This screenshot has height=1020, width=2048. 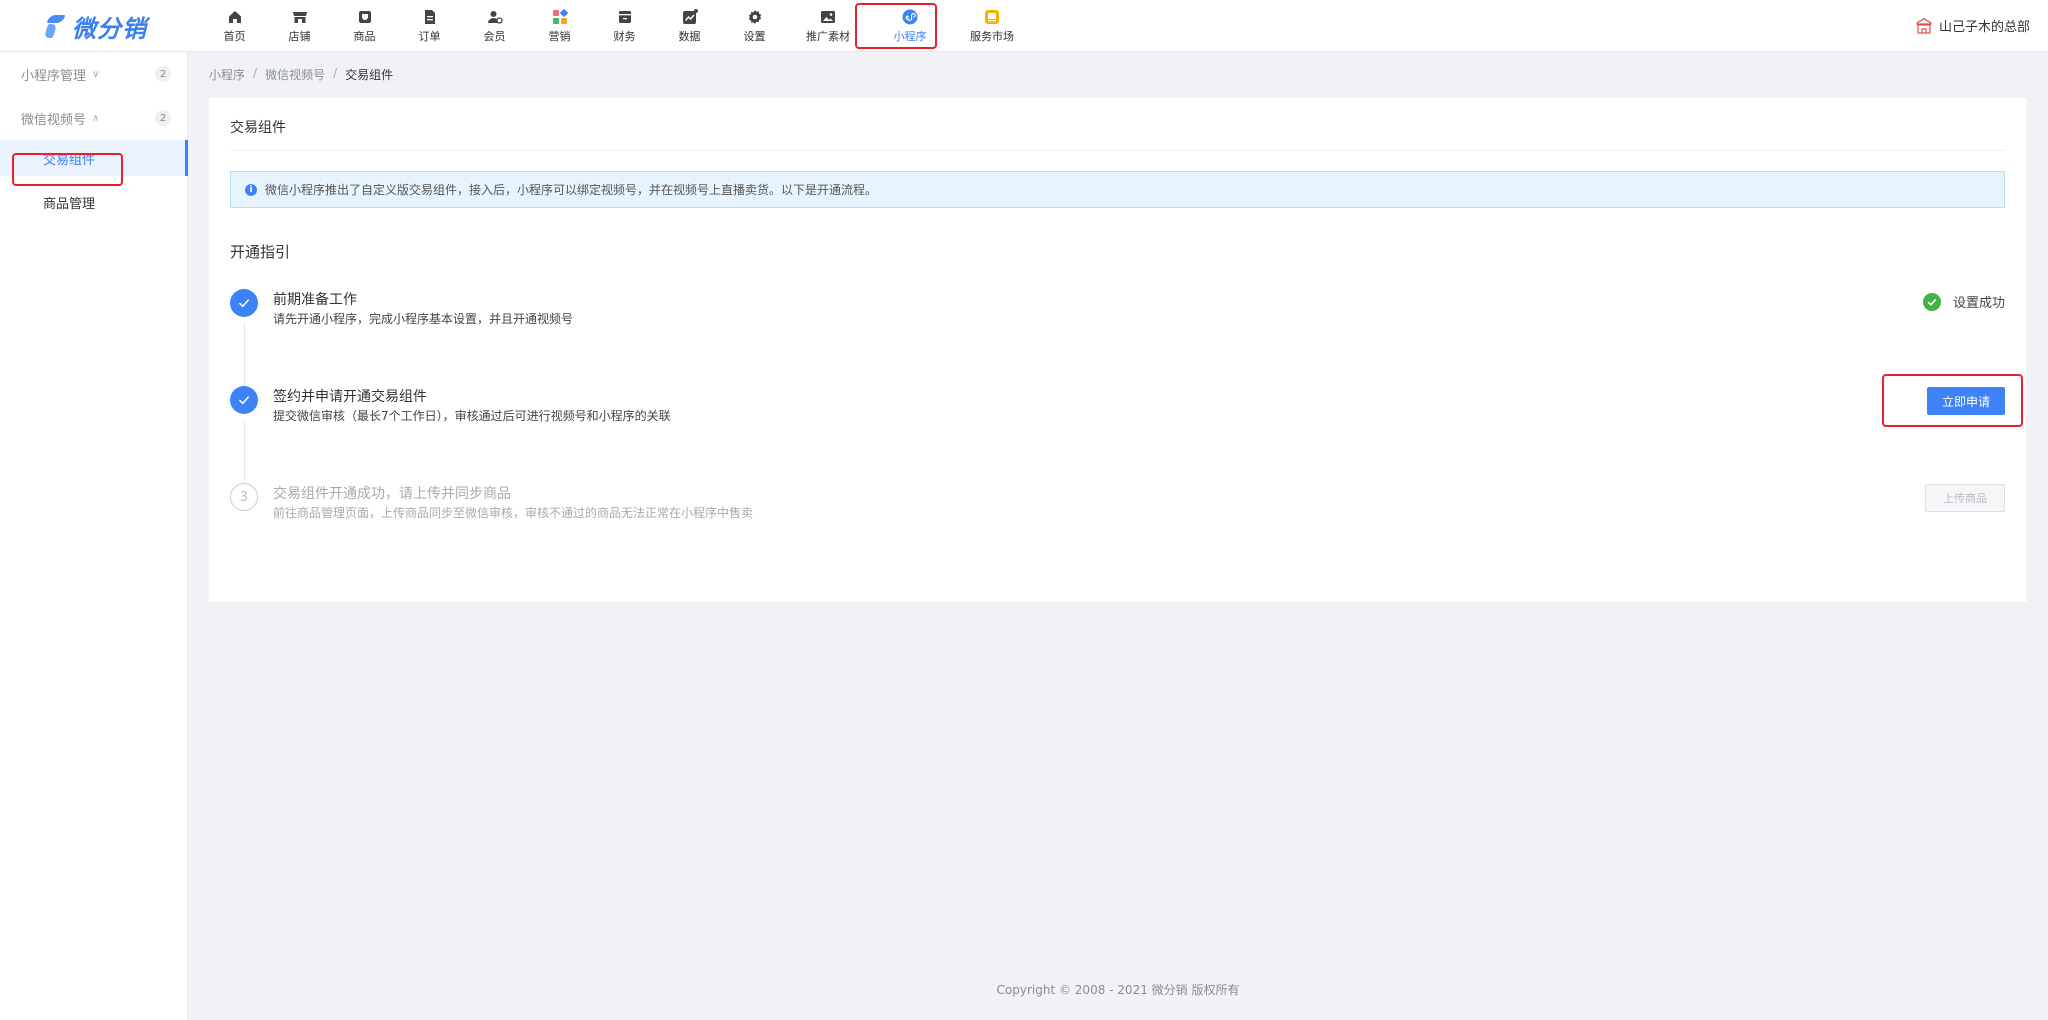 What do you see at coordinates (365, 17) in the screenshot?
I see `goods-icon` at bounding box center [365, 17].